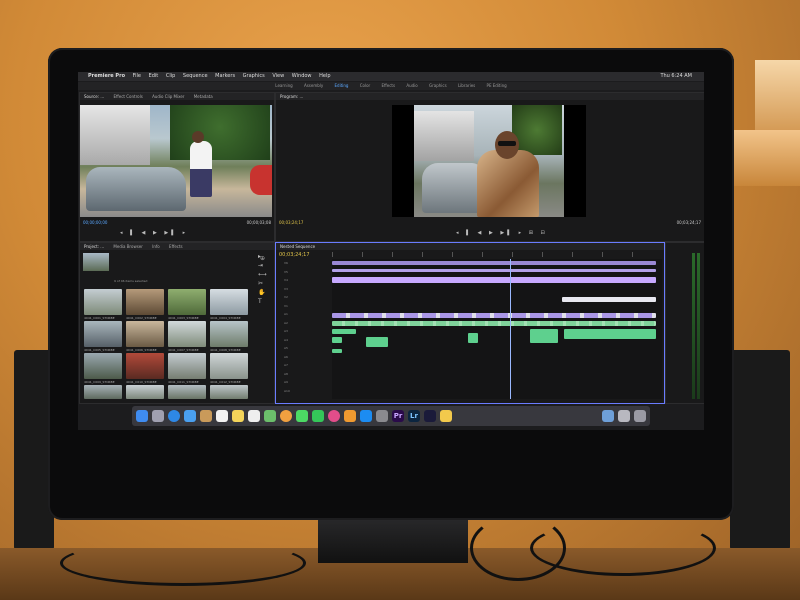 This screenshot has height=600, width=800. What do you see at coordinates (299, 332) in the screenshot?
I see `track-header: A3` at bounding box center [299, 332].